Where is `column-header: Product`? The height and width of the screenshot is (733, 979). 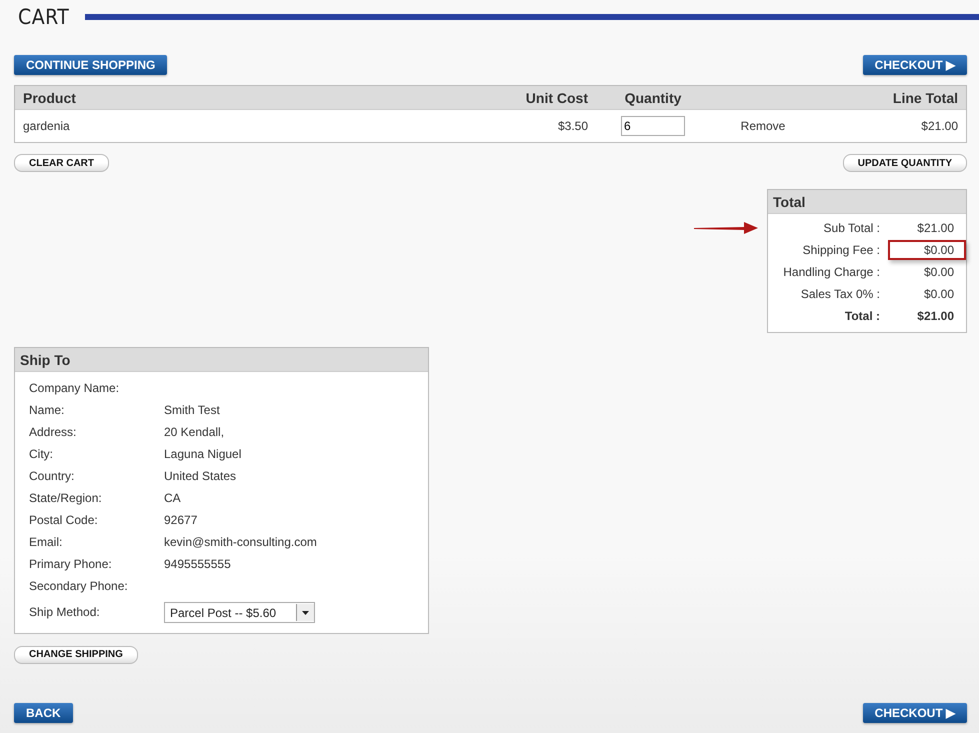
column-header: Product is located at coordinates (50, 98).